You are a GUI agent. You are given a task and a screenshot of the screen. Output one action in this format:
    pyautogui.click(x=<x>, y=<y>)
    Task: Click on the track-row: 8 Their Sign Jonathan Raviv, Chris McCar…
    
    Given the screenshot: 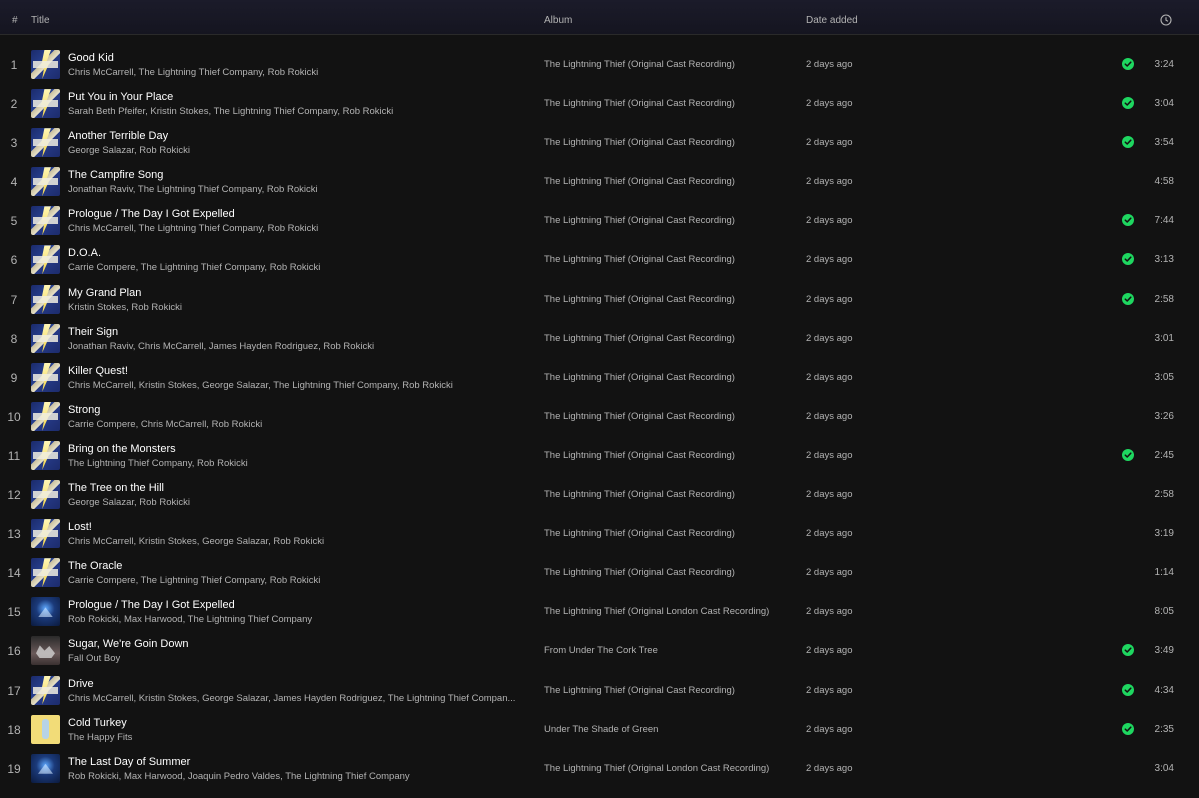 What is the action you would take?
    pyautogui.click(x=599, y=338)
    